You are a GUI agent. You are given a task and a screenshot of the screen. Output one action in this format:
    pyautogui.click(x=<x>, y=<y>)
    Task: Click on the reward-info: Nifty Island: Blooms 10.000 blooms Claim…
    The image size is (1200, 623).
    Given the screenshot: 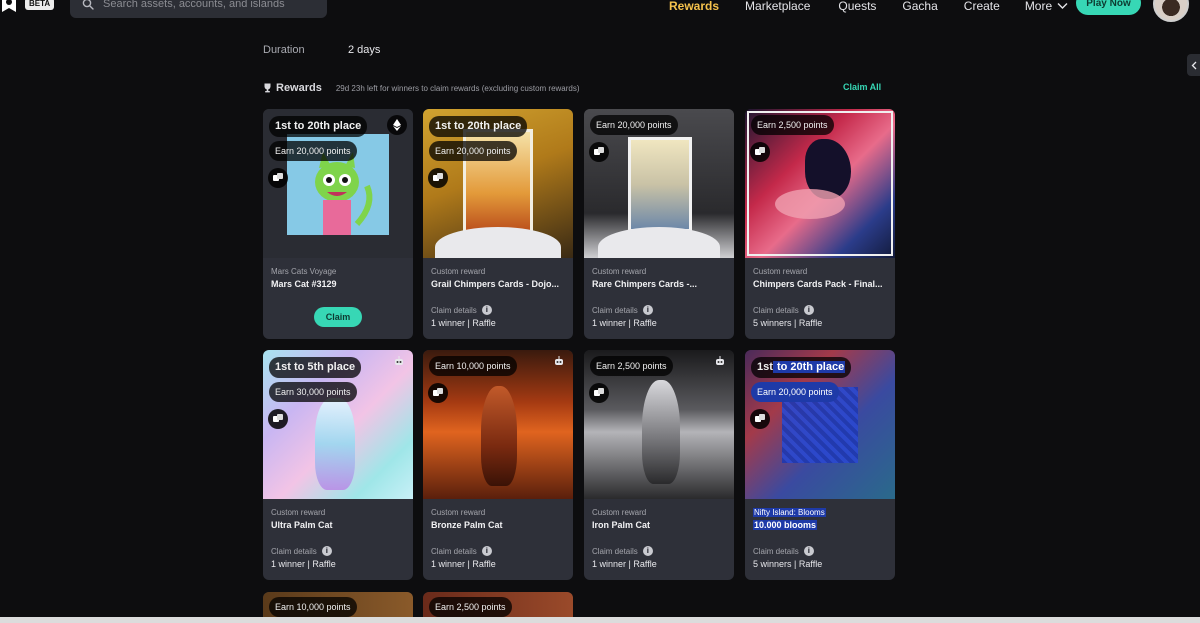 What is the action you would take?
    pyautogui.click(x=820, y=539)
    